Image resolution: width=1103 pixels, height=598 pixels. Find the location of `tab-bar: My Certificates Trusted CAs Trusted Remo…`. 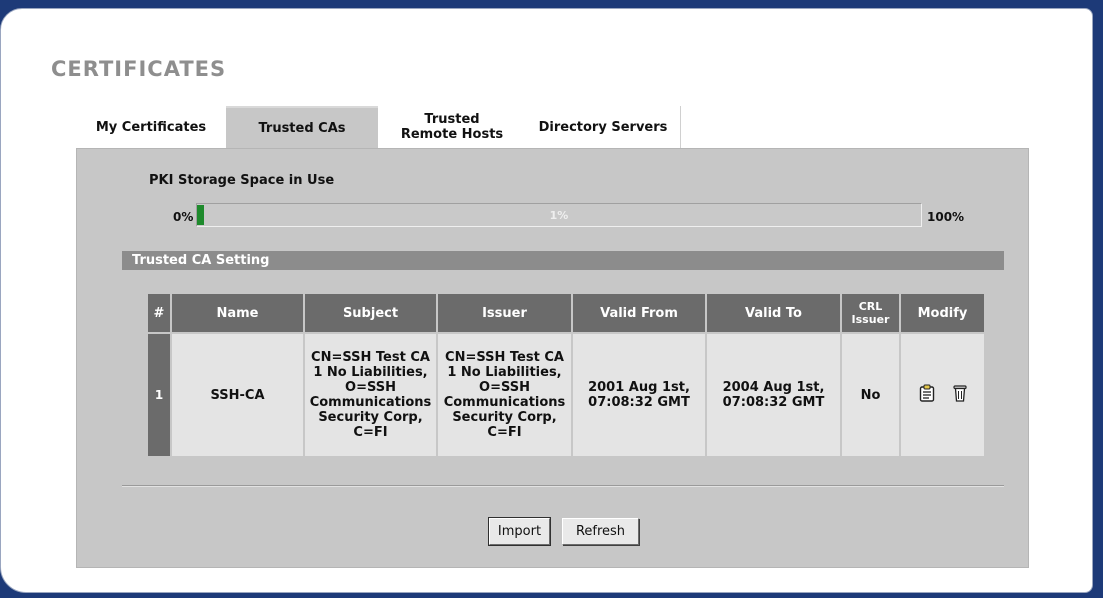

tab-bar: My Certificates Trusted CAs Trusted Remo… is located at coordinates (378, 127).